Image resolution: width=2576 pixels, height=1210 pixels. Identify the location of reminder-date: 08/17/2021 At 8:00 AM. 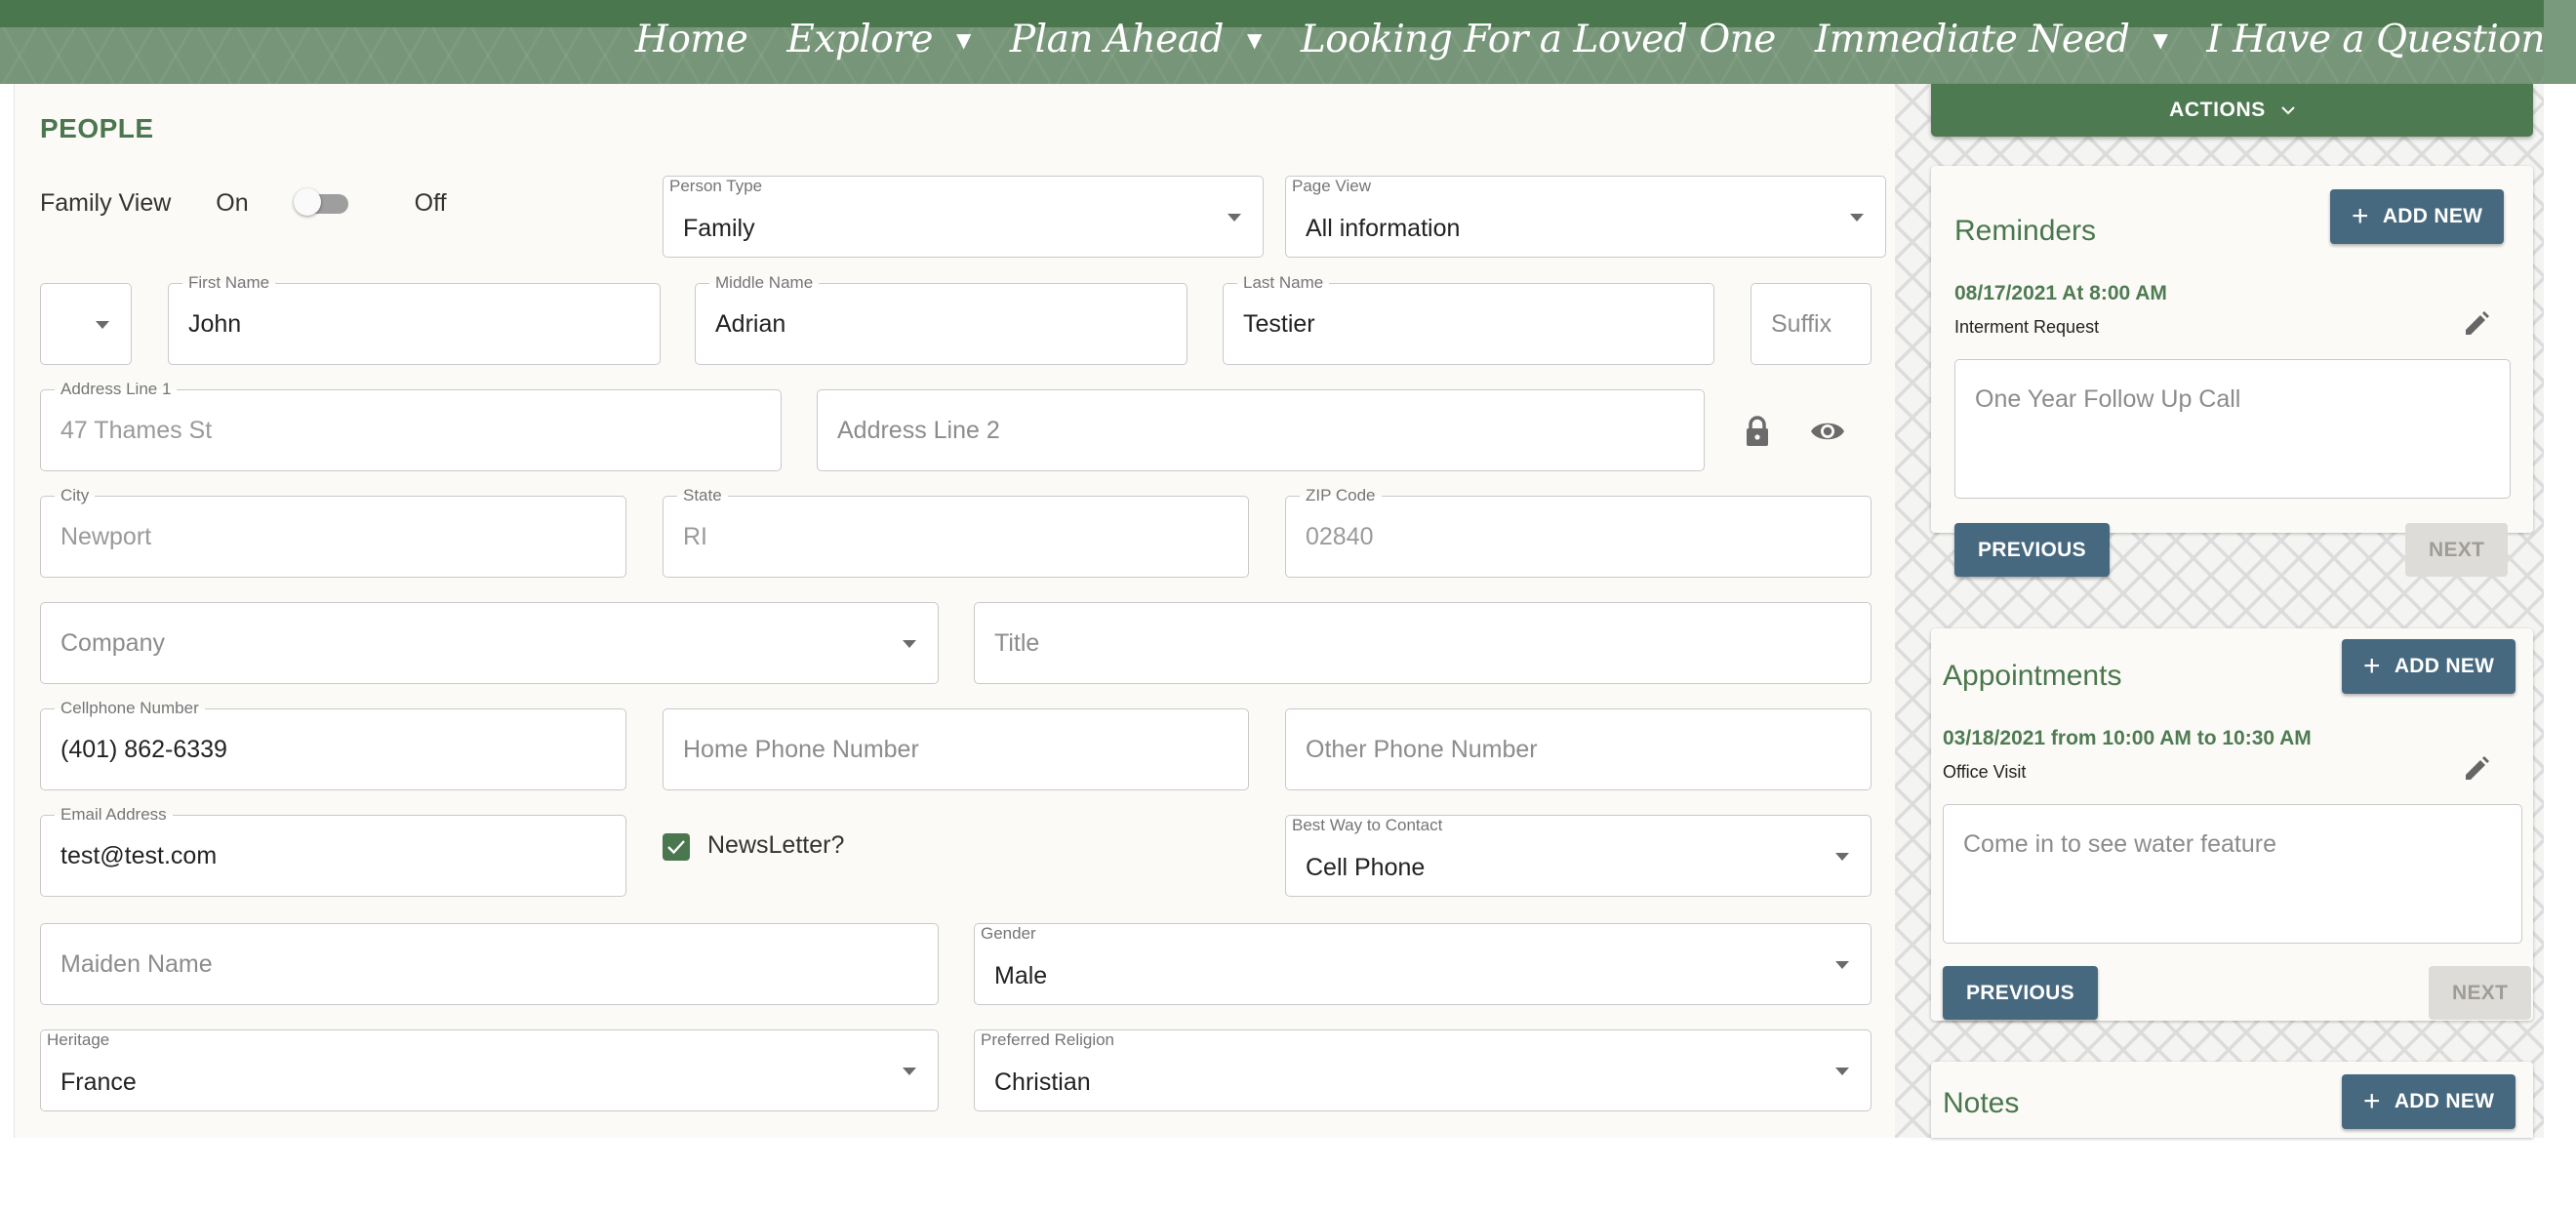
(2060, 293).